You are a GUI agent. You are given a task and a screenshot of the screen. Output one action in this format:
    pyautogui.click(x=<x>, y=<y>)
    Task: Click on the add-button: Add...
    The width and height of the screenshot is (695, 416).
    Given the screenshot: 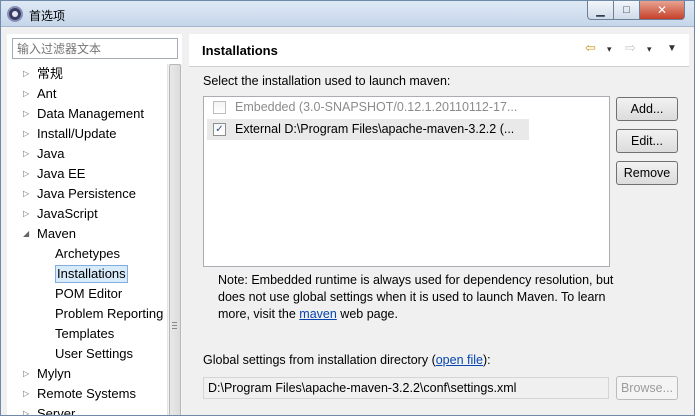 What is the action you would take?
    pyautogui.click(x=647, y=109)
    